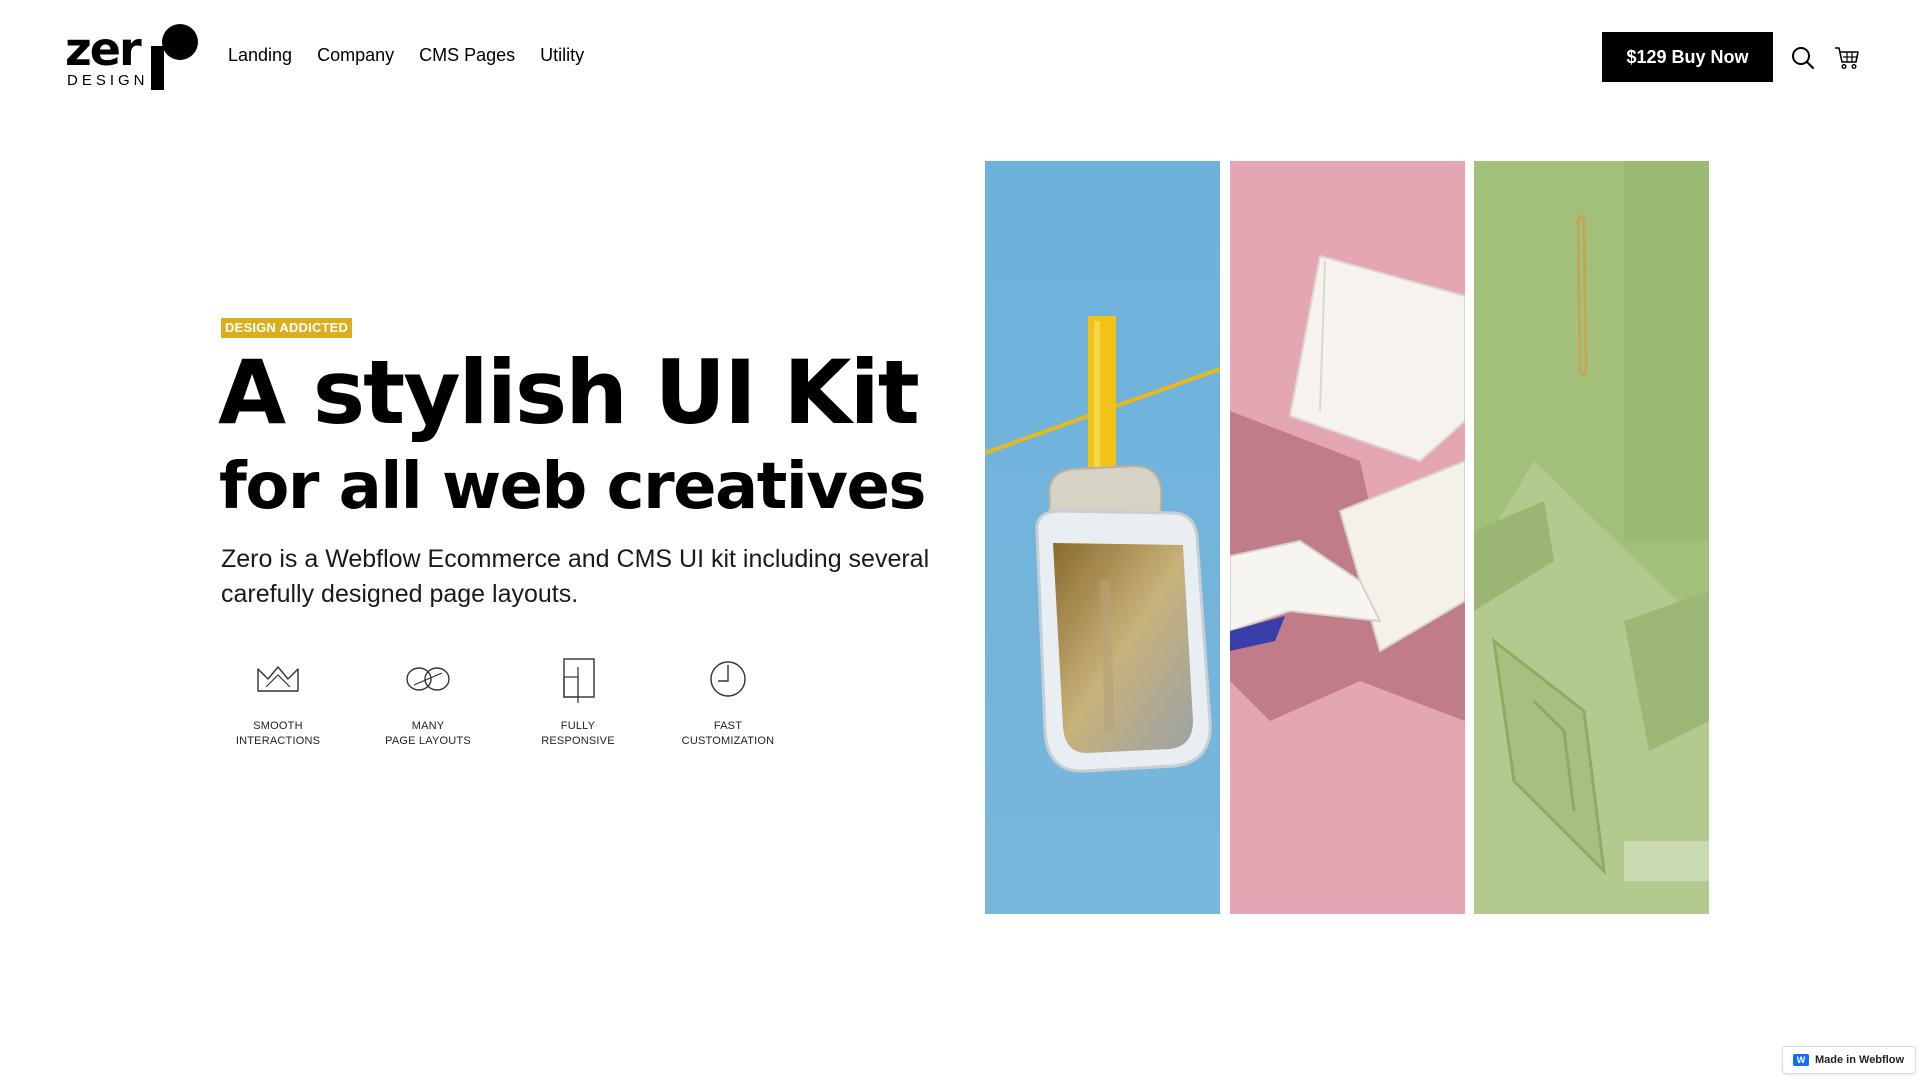 The width and height of the screenshot is (1920, 1080). What do you see at coordinates (428, 733) in the screenshot?
I see `feature-label: MANY PAGE LAYOUTS` at bounding box center [428, 733].